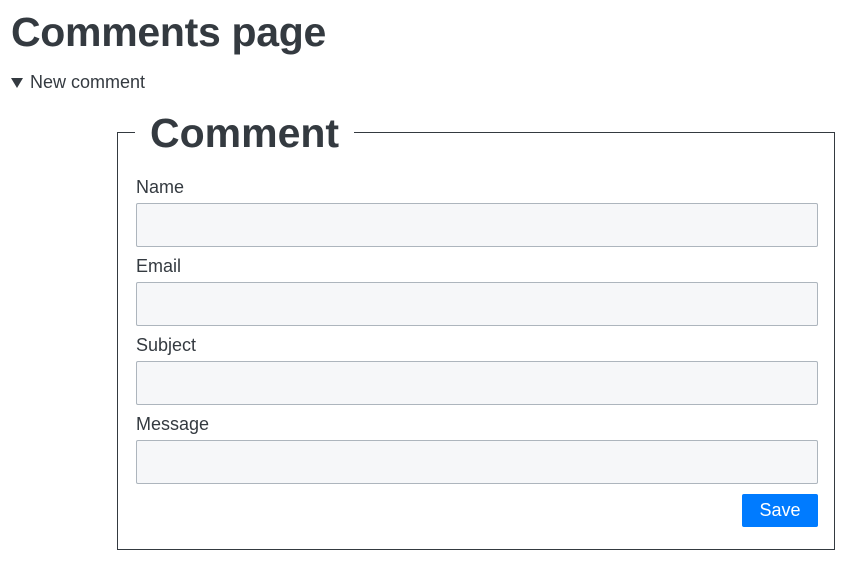 The height and width of the screenshot is (567, 851). I want to click on disclosure-triangle-icon, so click(17, 83).